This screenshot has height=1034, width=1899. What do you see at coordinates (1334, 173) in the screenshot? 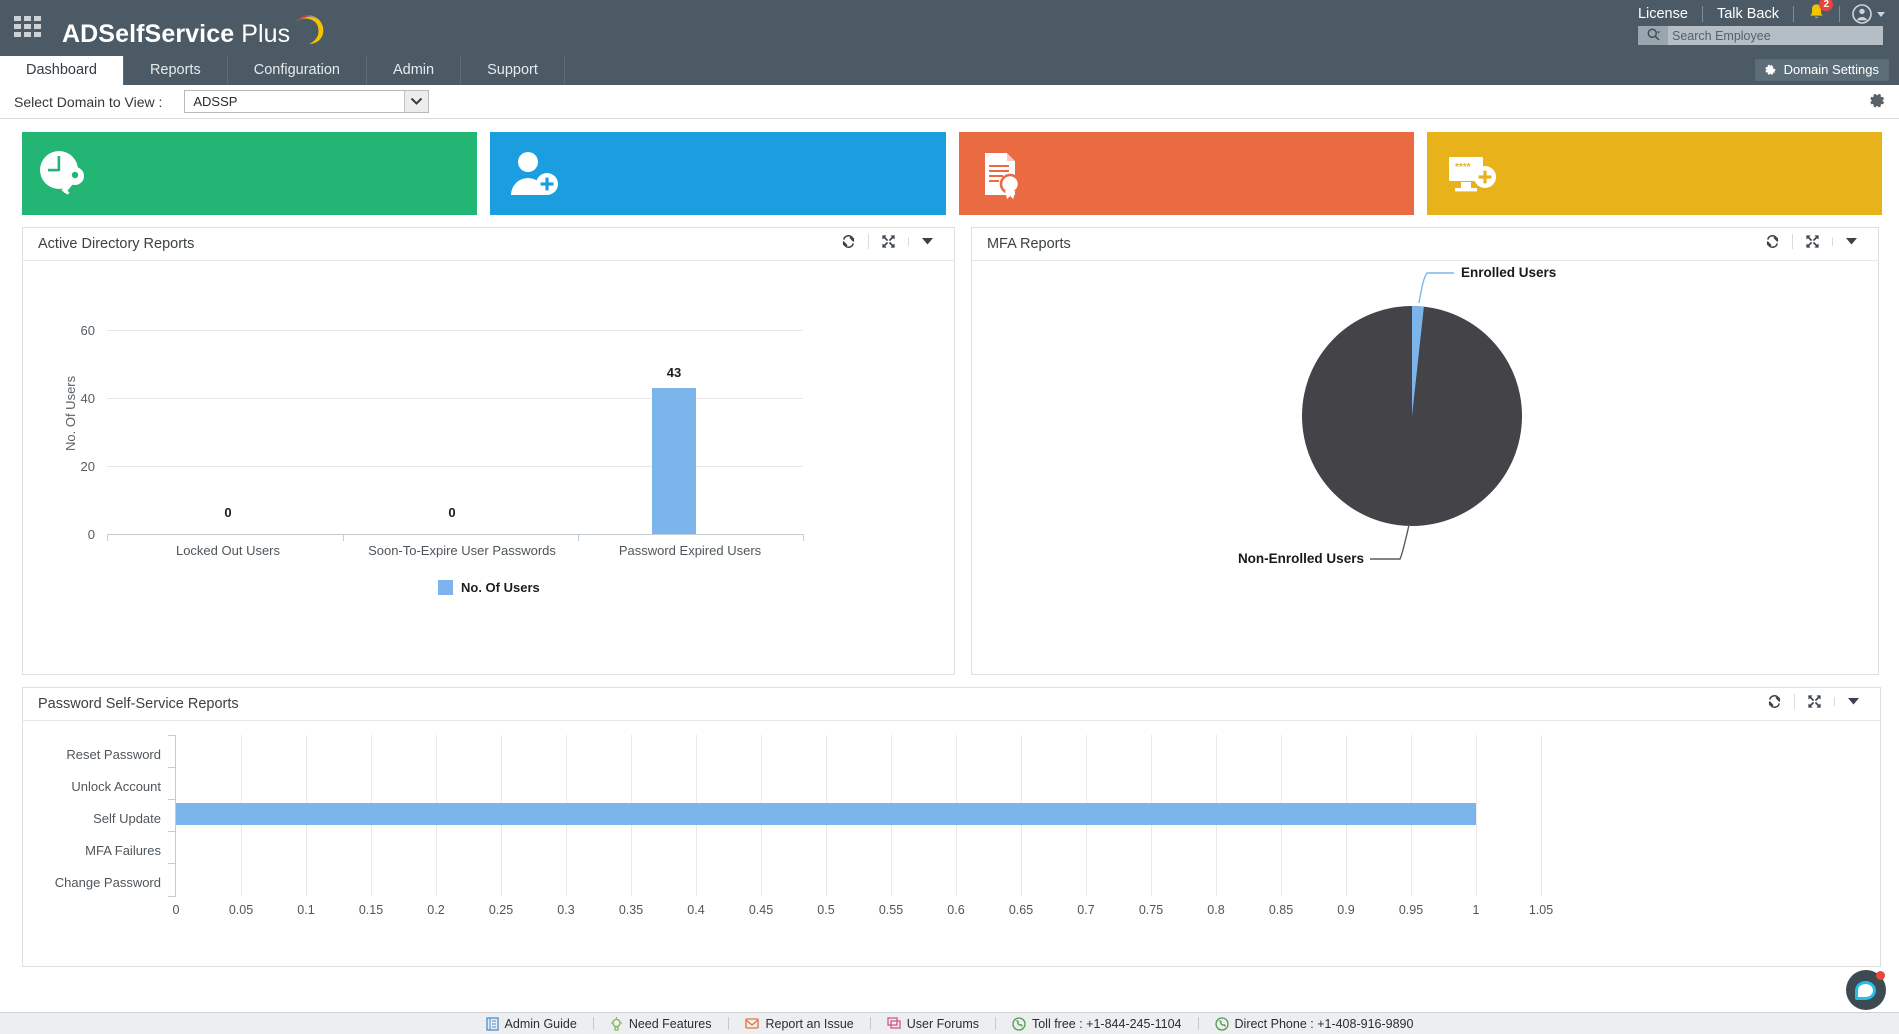
I see `kpi-value: 1 / 999999` at bounding box center [1334, 173].